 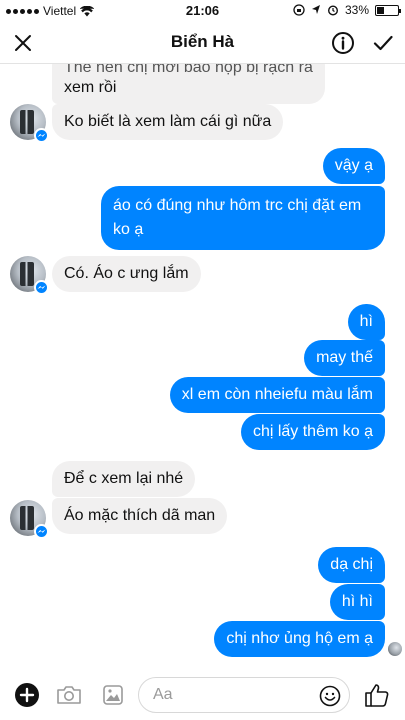 I want to click on message-bubble-outgoing: vậy ạ, so click(x=353, y=166).